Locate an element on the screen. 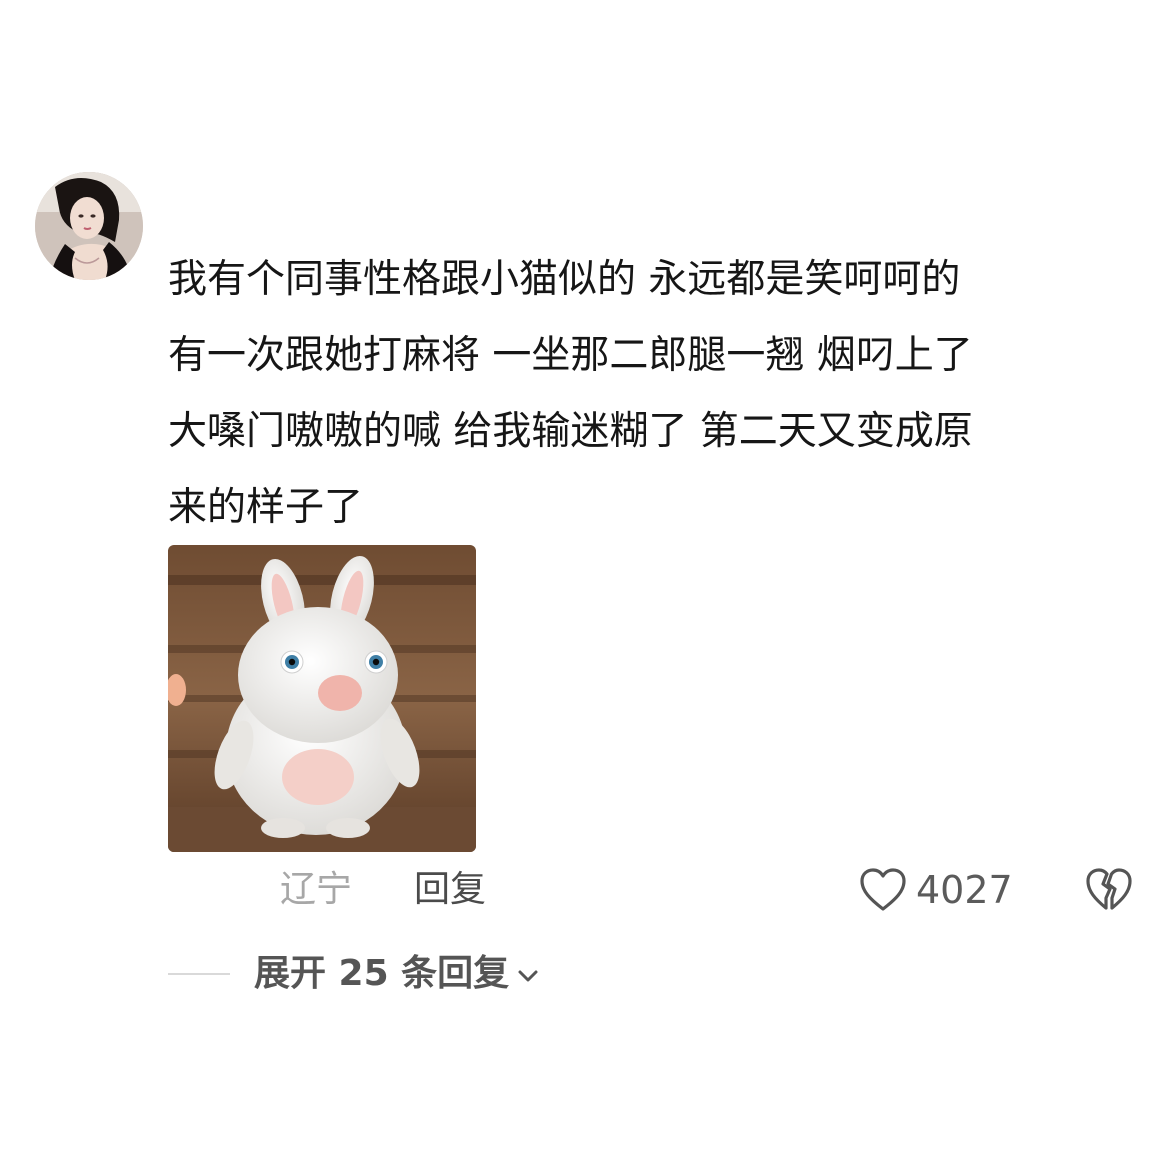 This screenshot has height=1170, width=1170. white-rabbit-sticker-icon is located at coordinates (322, 698).